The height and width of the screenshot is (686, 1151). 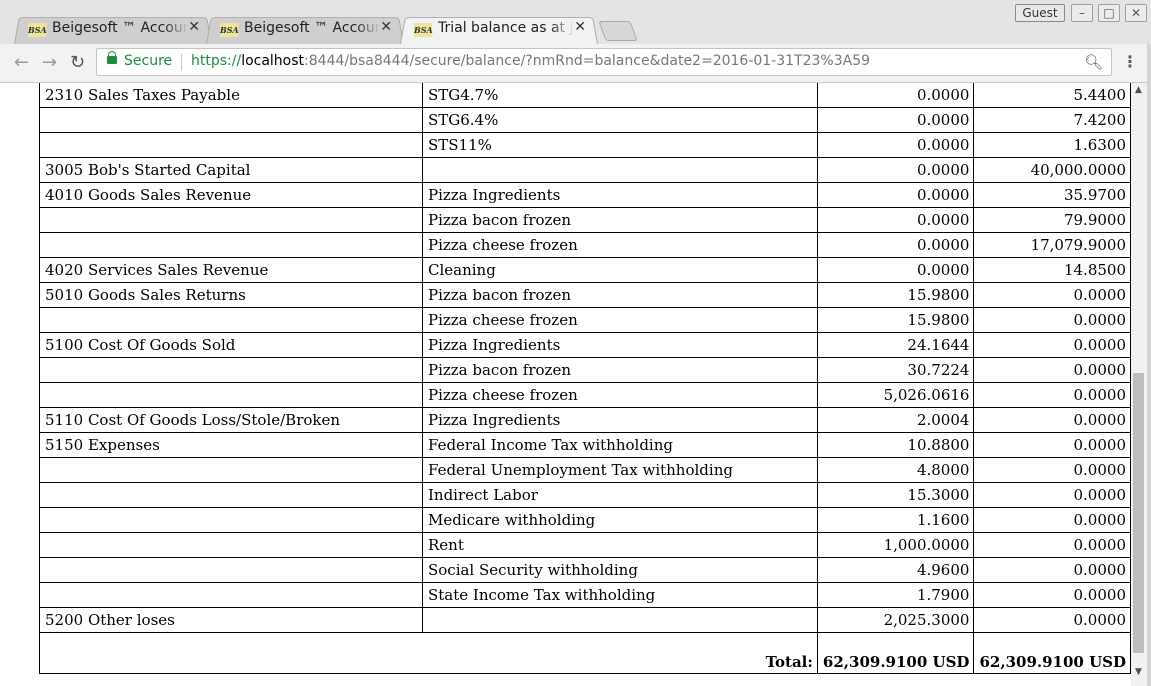 What do you see at coordinates (895, 595) in the screenshot?
I see `debit-cell: 1.7900` at bounding box center [895, 595].